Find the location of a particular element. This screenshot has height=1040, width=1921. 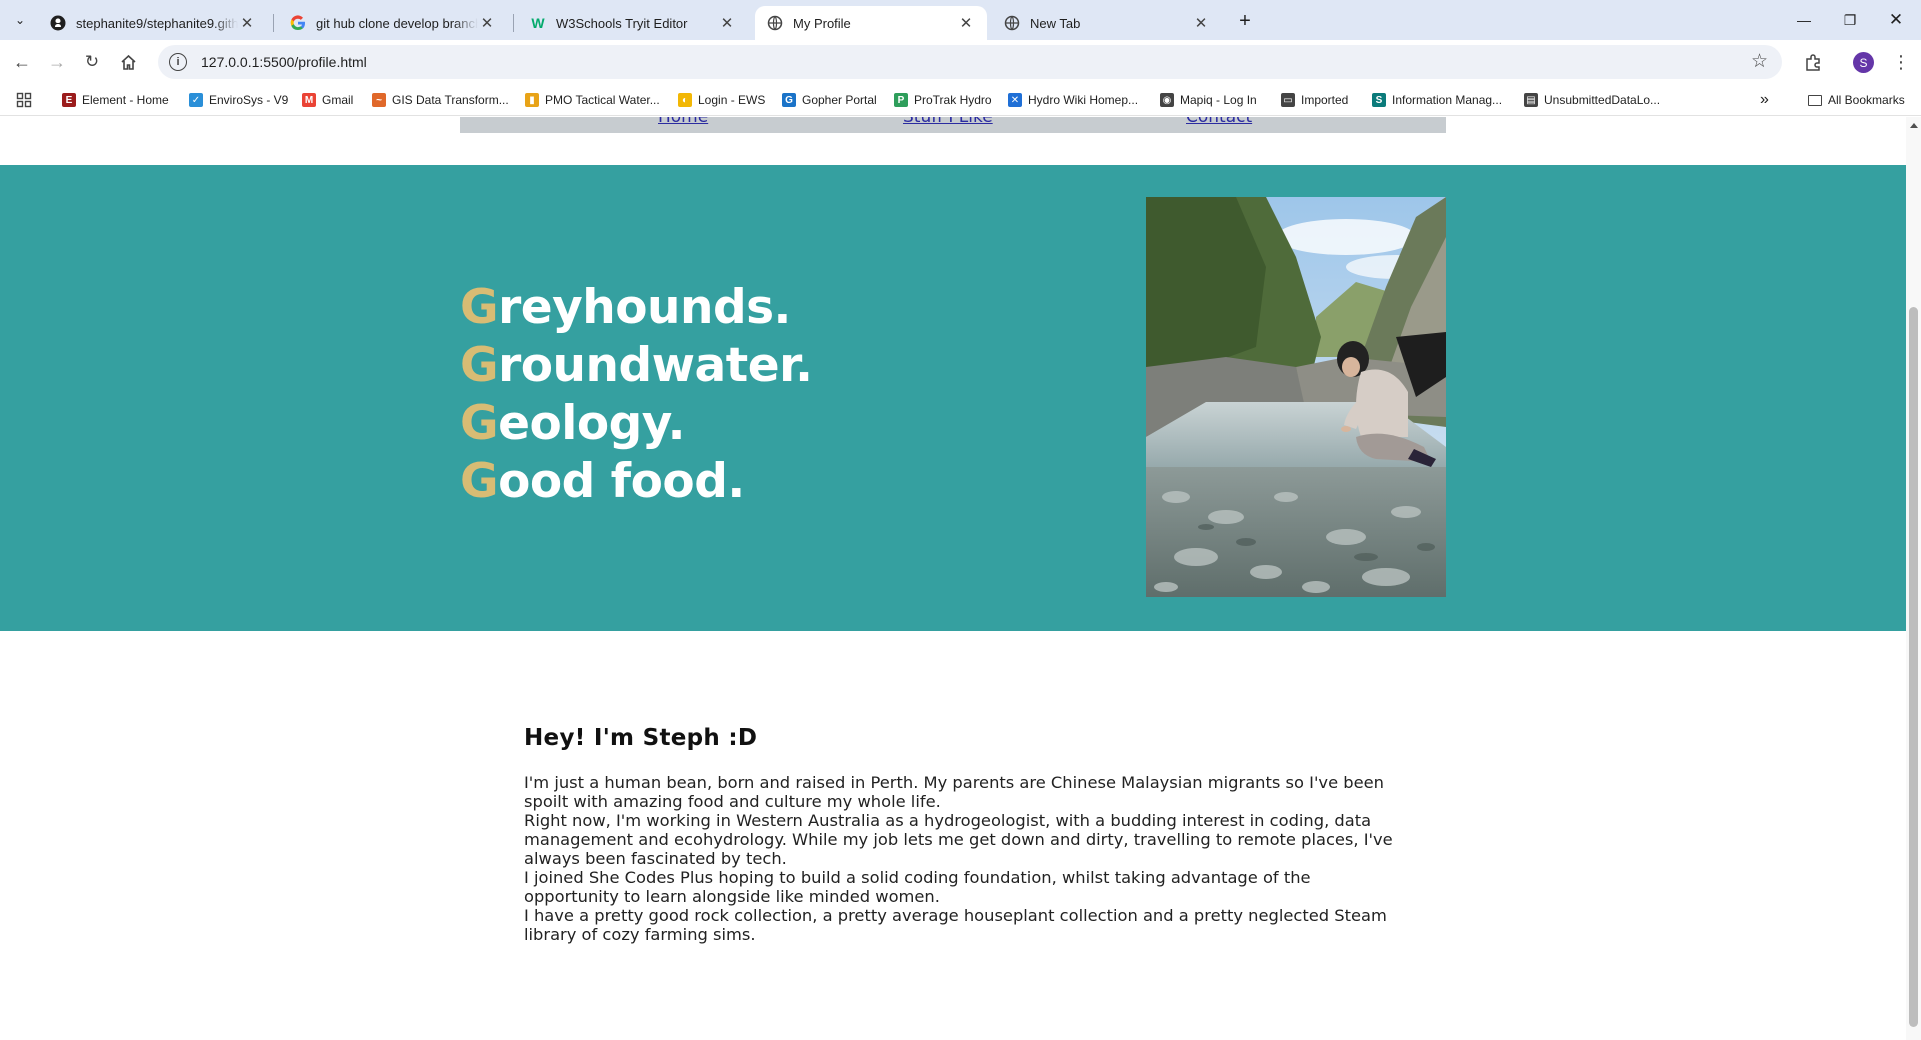

bookmark-item: E Element - Home is located at coordinates (115, 100).